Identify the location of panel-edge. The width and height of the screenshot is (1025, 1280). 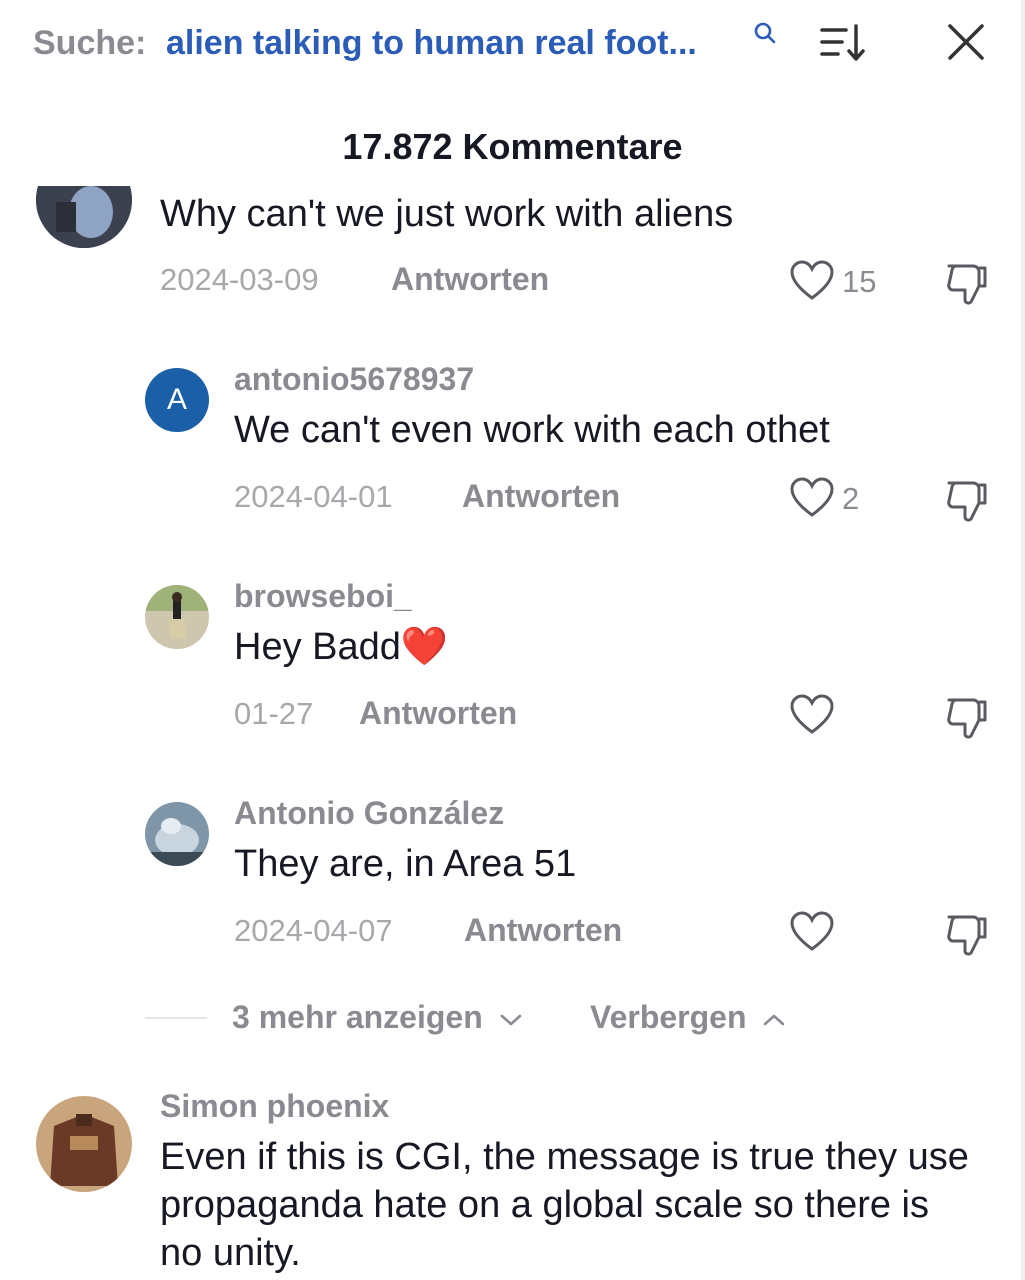
(1023, 640).